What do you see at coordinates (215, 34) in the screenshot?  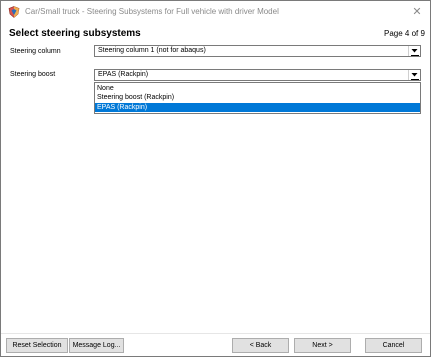 I see `page-header: Select steering subsystems Page 4 of 9` at bounding box center [215, 34].